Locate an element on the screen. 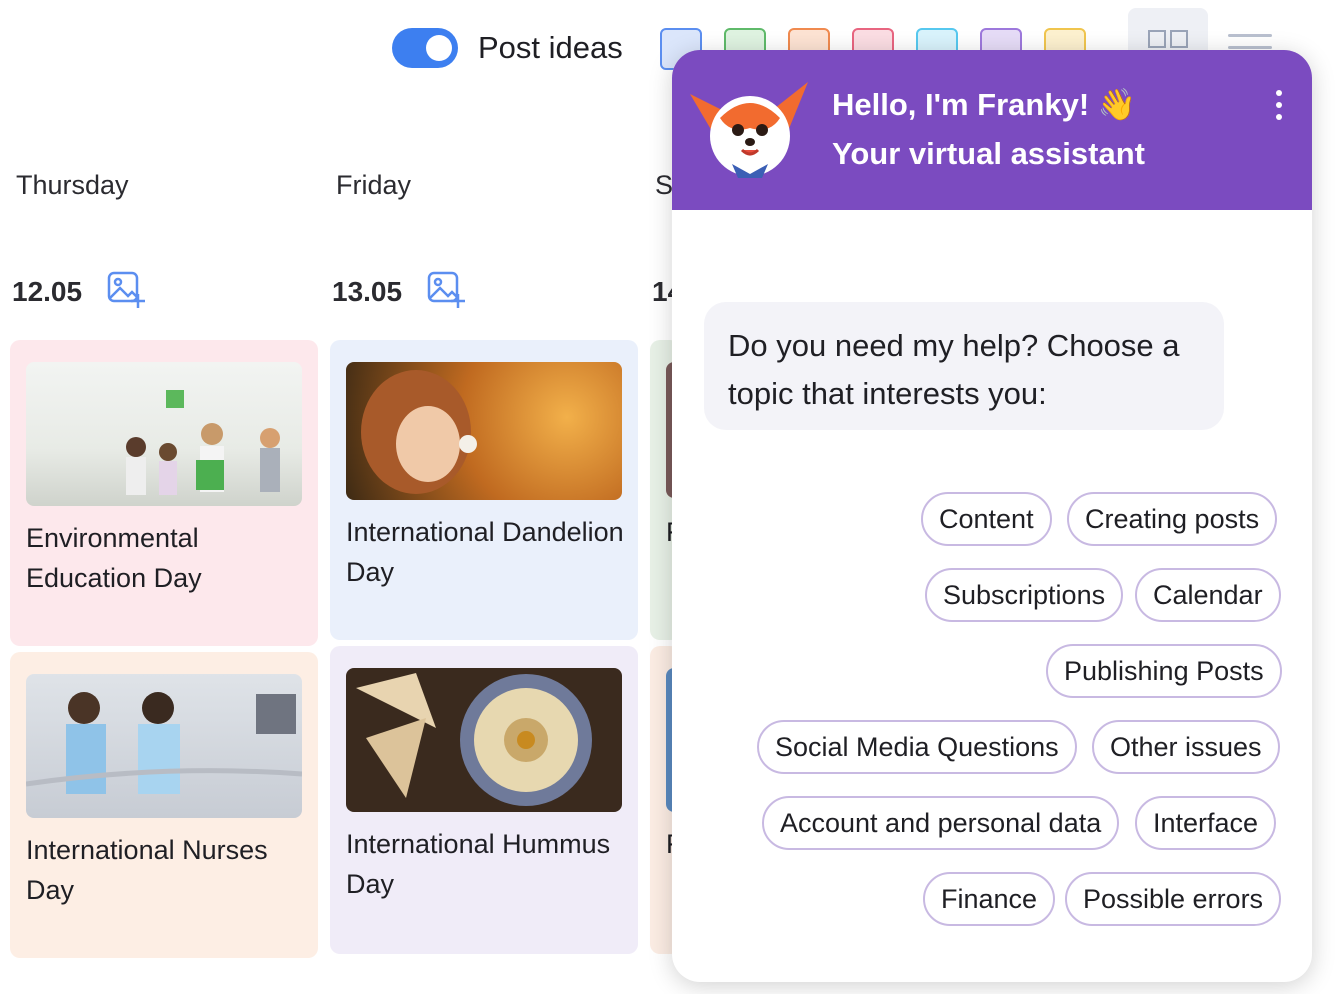 The height and width of the screenshot is (994, 1336). assistant-subtitle: Your virtual assistant is located at coordinates (988, 153).